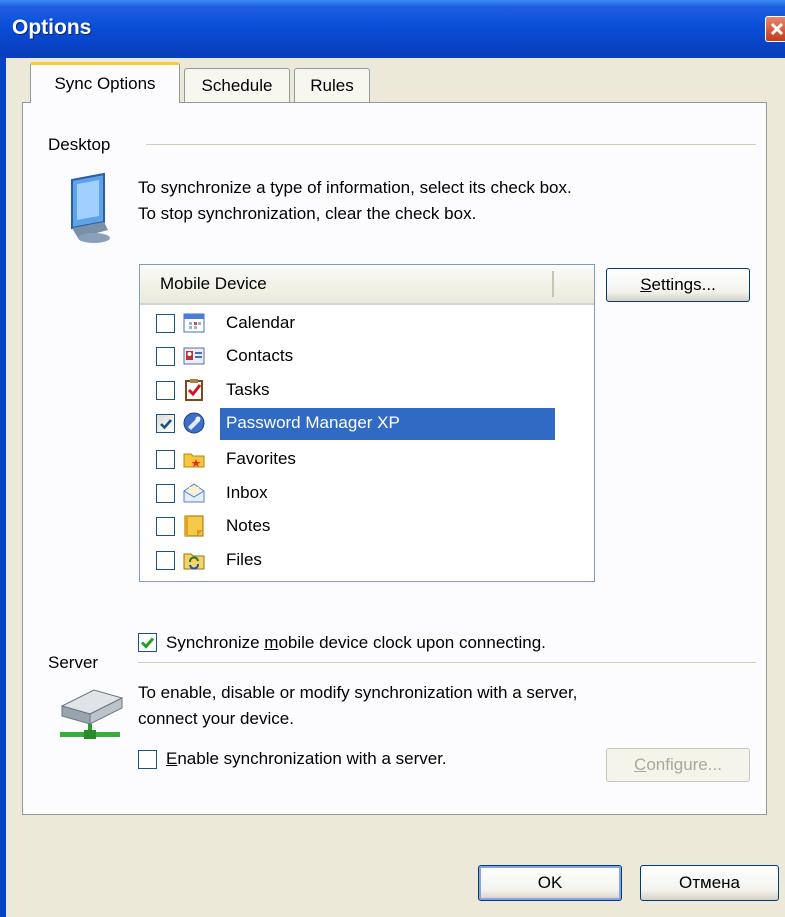 The image size is (785, 917). What do you see at coordinates (366, 357) in the screenshot?
I see `list-item-contacts: Contacts` at bounding box center [366, 357].